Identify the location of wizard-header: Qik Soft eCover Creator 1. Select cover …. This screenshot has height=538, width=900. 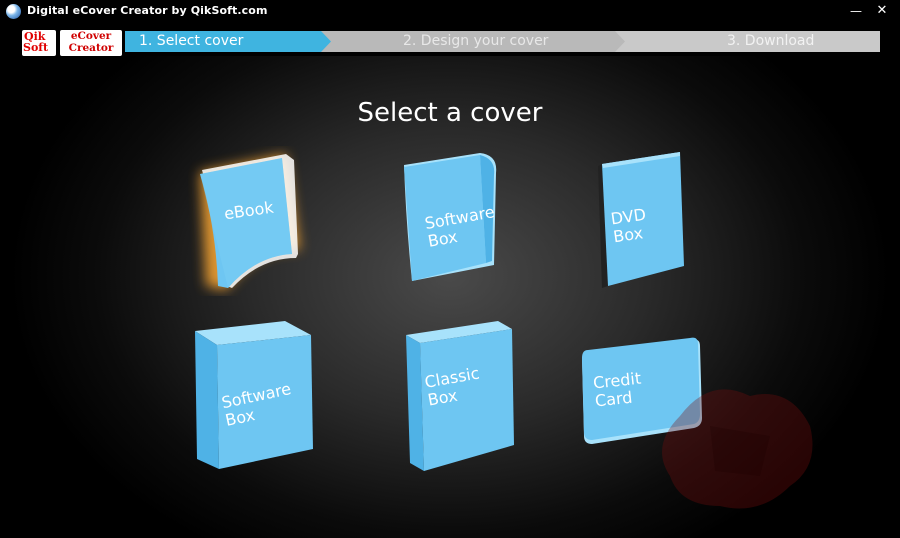
(450, 40).